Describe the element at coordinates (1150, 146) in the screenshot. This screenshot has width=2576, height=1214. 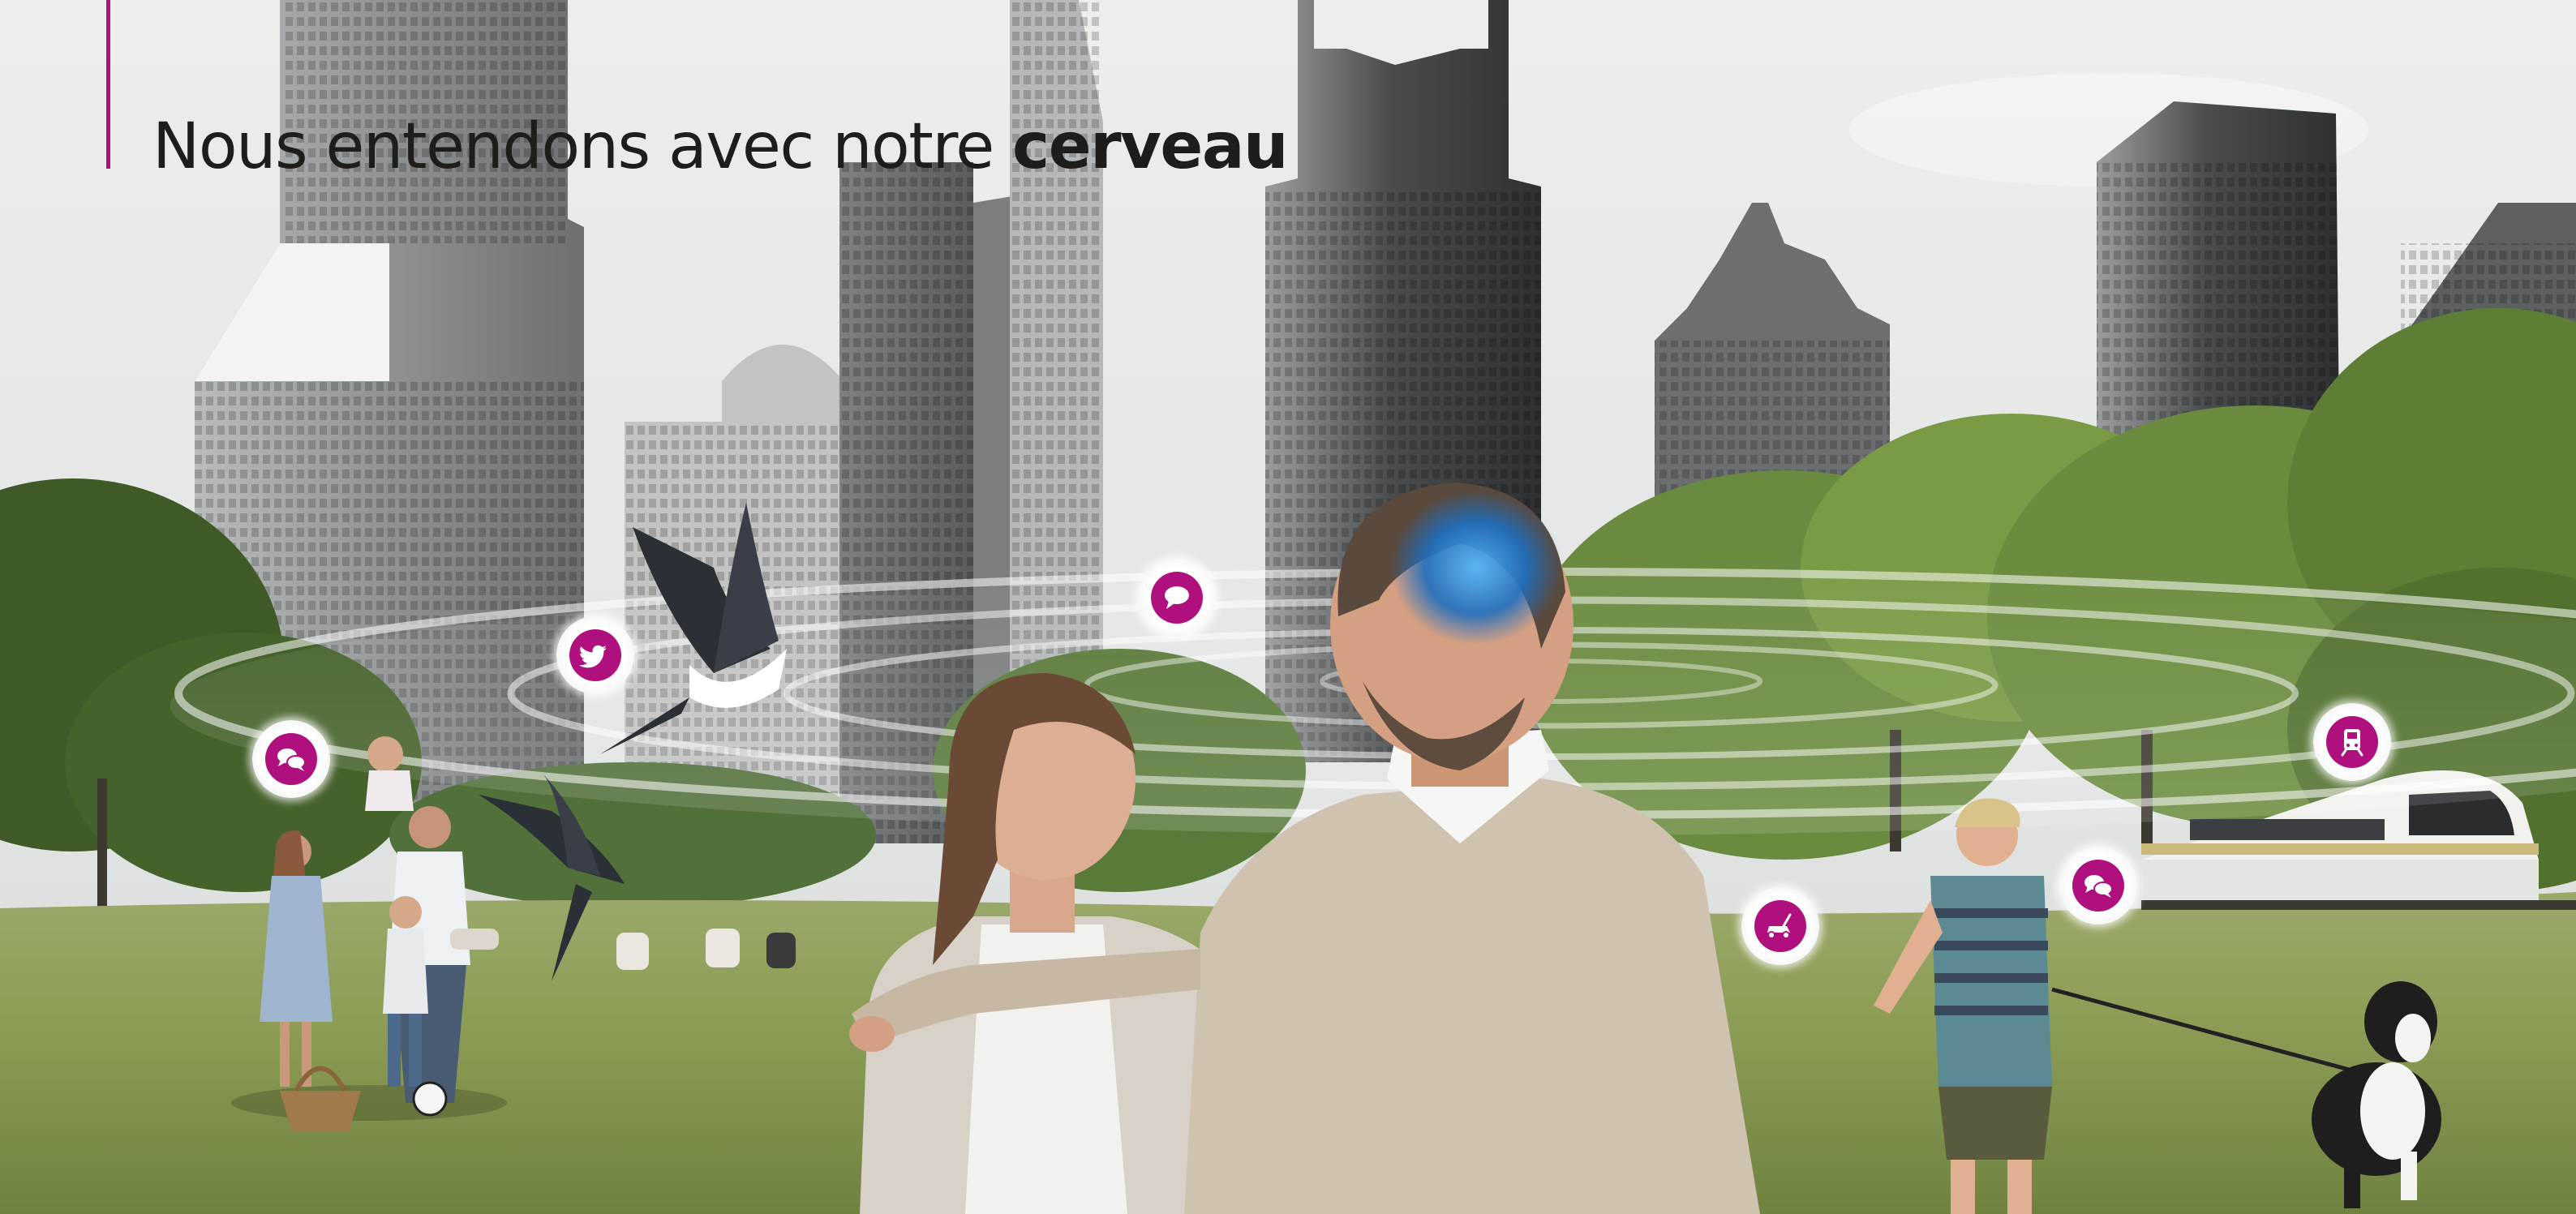
I see `headline-bold-text: cerveau` at that location.